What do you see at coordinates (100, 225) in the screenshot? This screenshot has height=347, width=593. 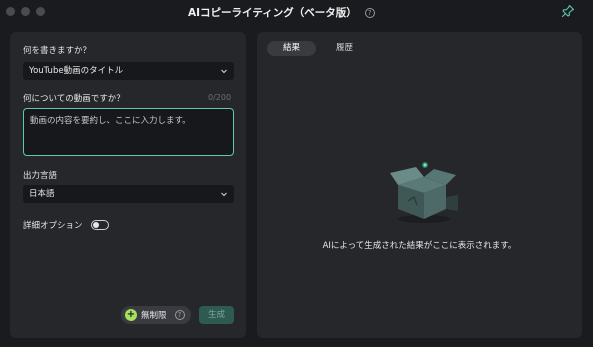 I see `advanced-options-toggle` at bounding box center [100, 225].